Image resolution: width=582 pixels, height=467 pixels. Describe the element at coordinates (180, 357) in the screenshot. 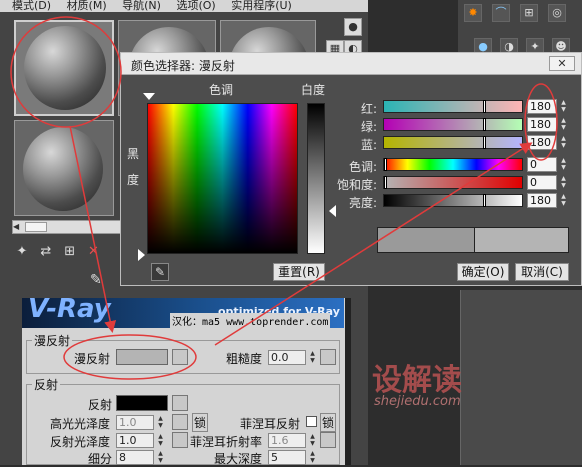

I see `diffuse-map-button` at that location.